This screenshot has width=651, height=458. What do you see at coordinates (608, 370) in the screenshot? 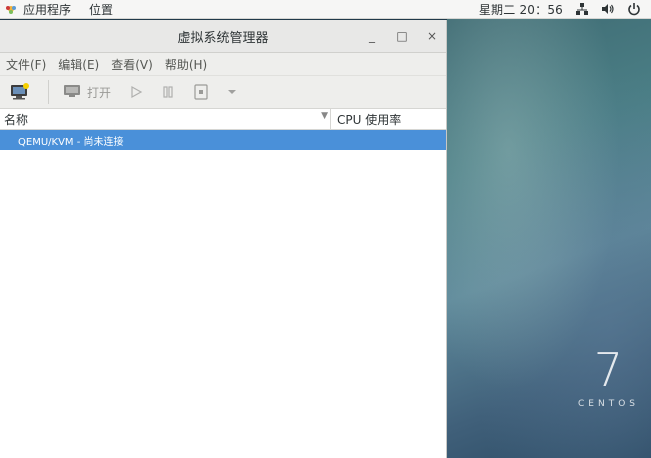
I see `centos-version: 7` at bounding box center [608, 370].